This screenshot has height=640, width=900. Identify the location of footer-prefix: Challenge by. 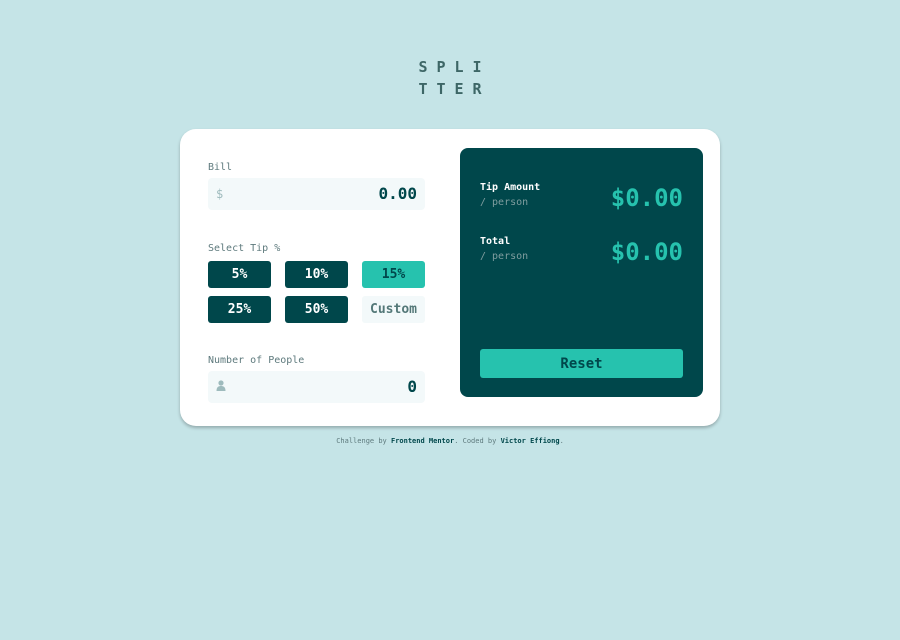
(361, 441).